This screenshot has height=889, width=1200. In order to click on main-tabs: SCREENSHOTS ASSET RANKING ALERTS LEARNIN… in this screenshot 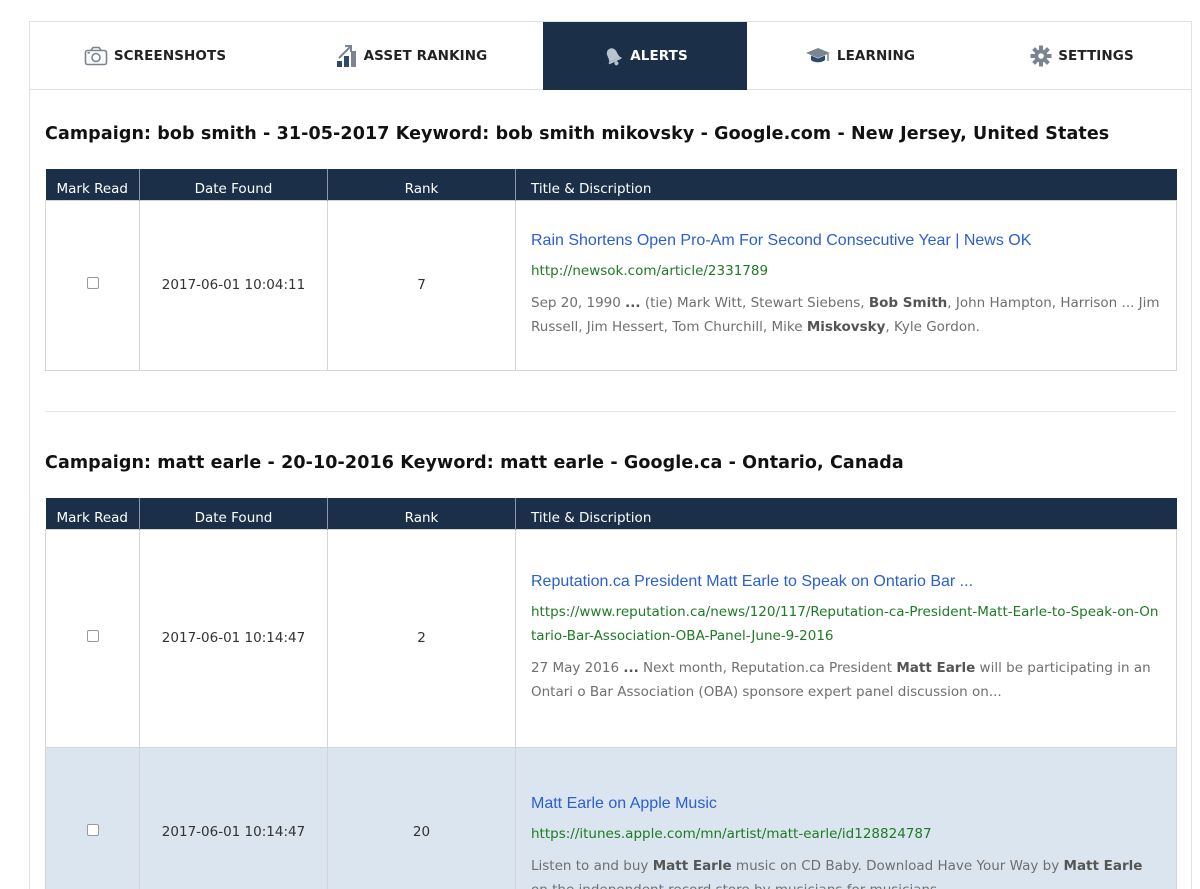, I will do `click(610, 56)`.